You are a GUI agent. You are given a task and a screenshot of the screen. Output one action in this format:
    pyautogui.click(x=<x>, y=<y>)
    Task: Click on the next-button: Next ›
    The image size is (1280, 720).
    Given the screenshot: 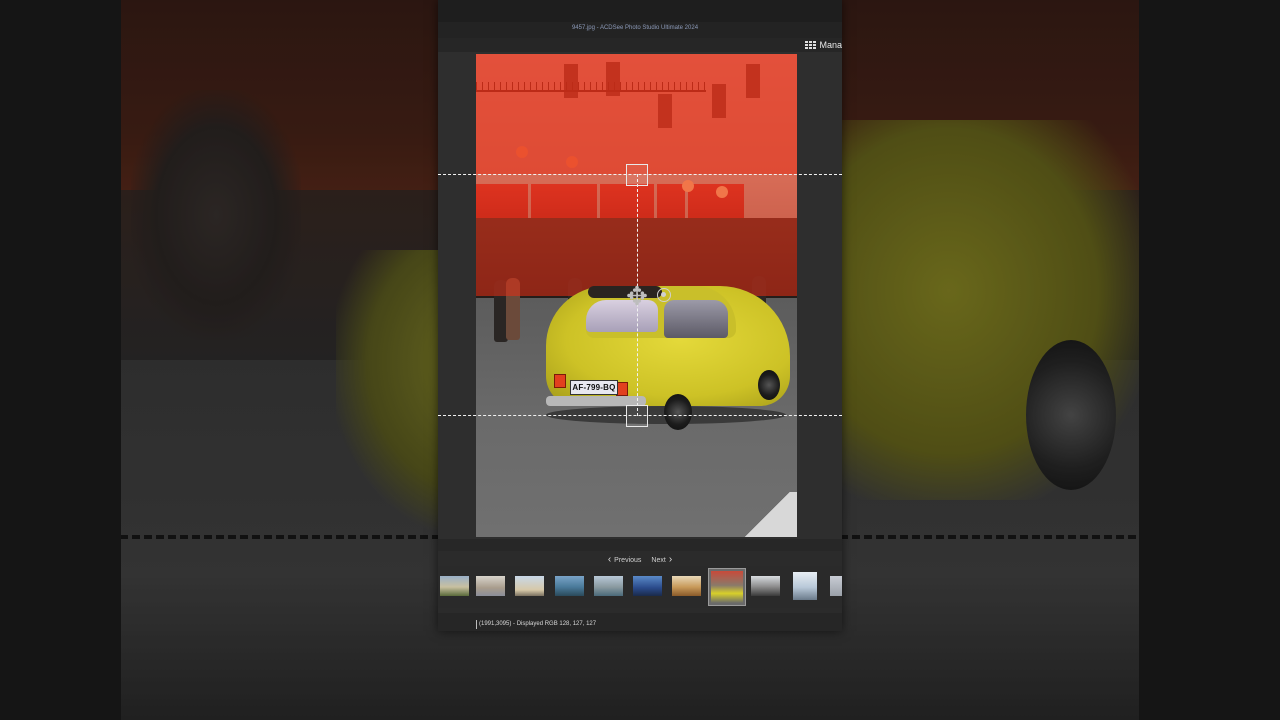 What is the action you would take?
    pyautogui.click(x=661, y=560)
    